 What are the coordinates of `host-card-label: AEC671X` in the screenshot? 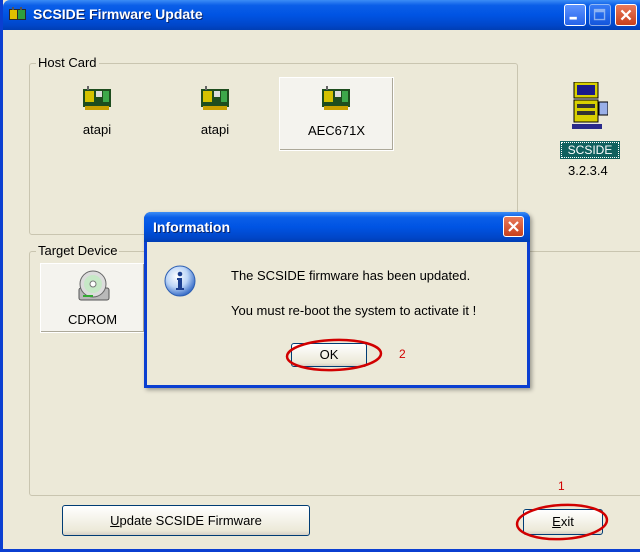 It's located at (336, 130).